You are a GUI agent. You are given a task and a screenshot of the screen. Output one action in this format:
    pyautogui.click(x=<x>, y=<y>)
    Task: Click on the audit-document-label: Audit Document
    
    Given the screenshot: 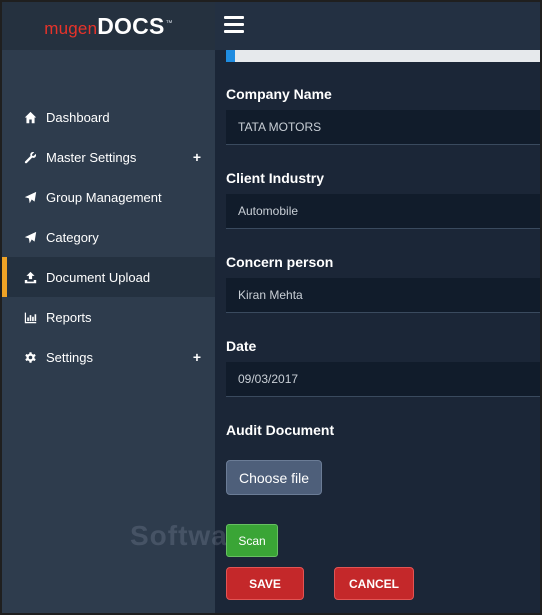 What is the action you would take?
    pyautogui.click(x=280, y=430)
    